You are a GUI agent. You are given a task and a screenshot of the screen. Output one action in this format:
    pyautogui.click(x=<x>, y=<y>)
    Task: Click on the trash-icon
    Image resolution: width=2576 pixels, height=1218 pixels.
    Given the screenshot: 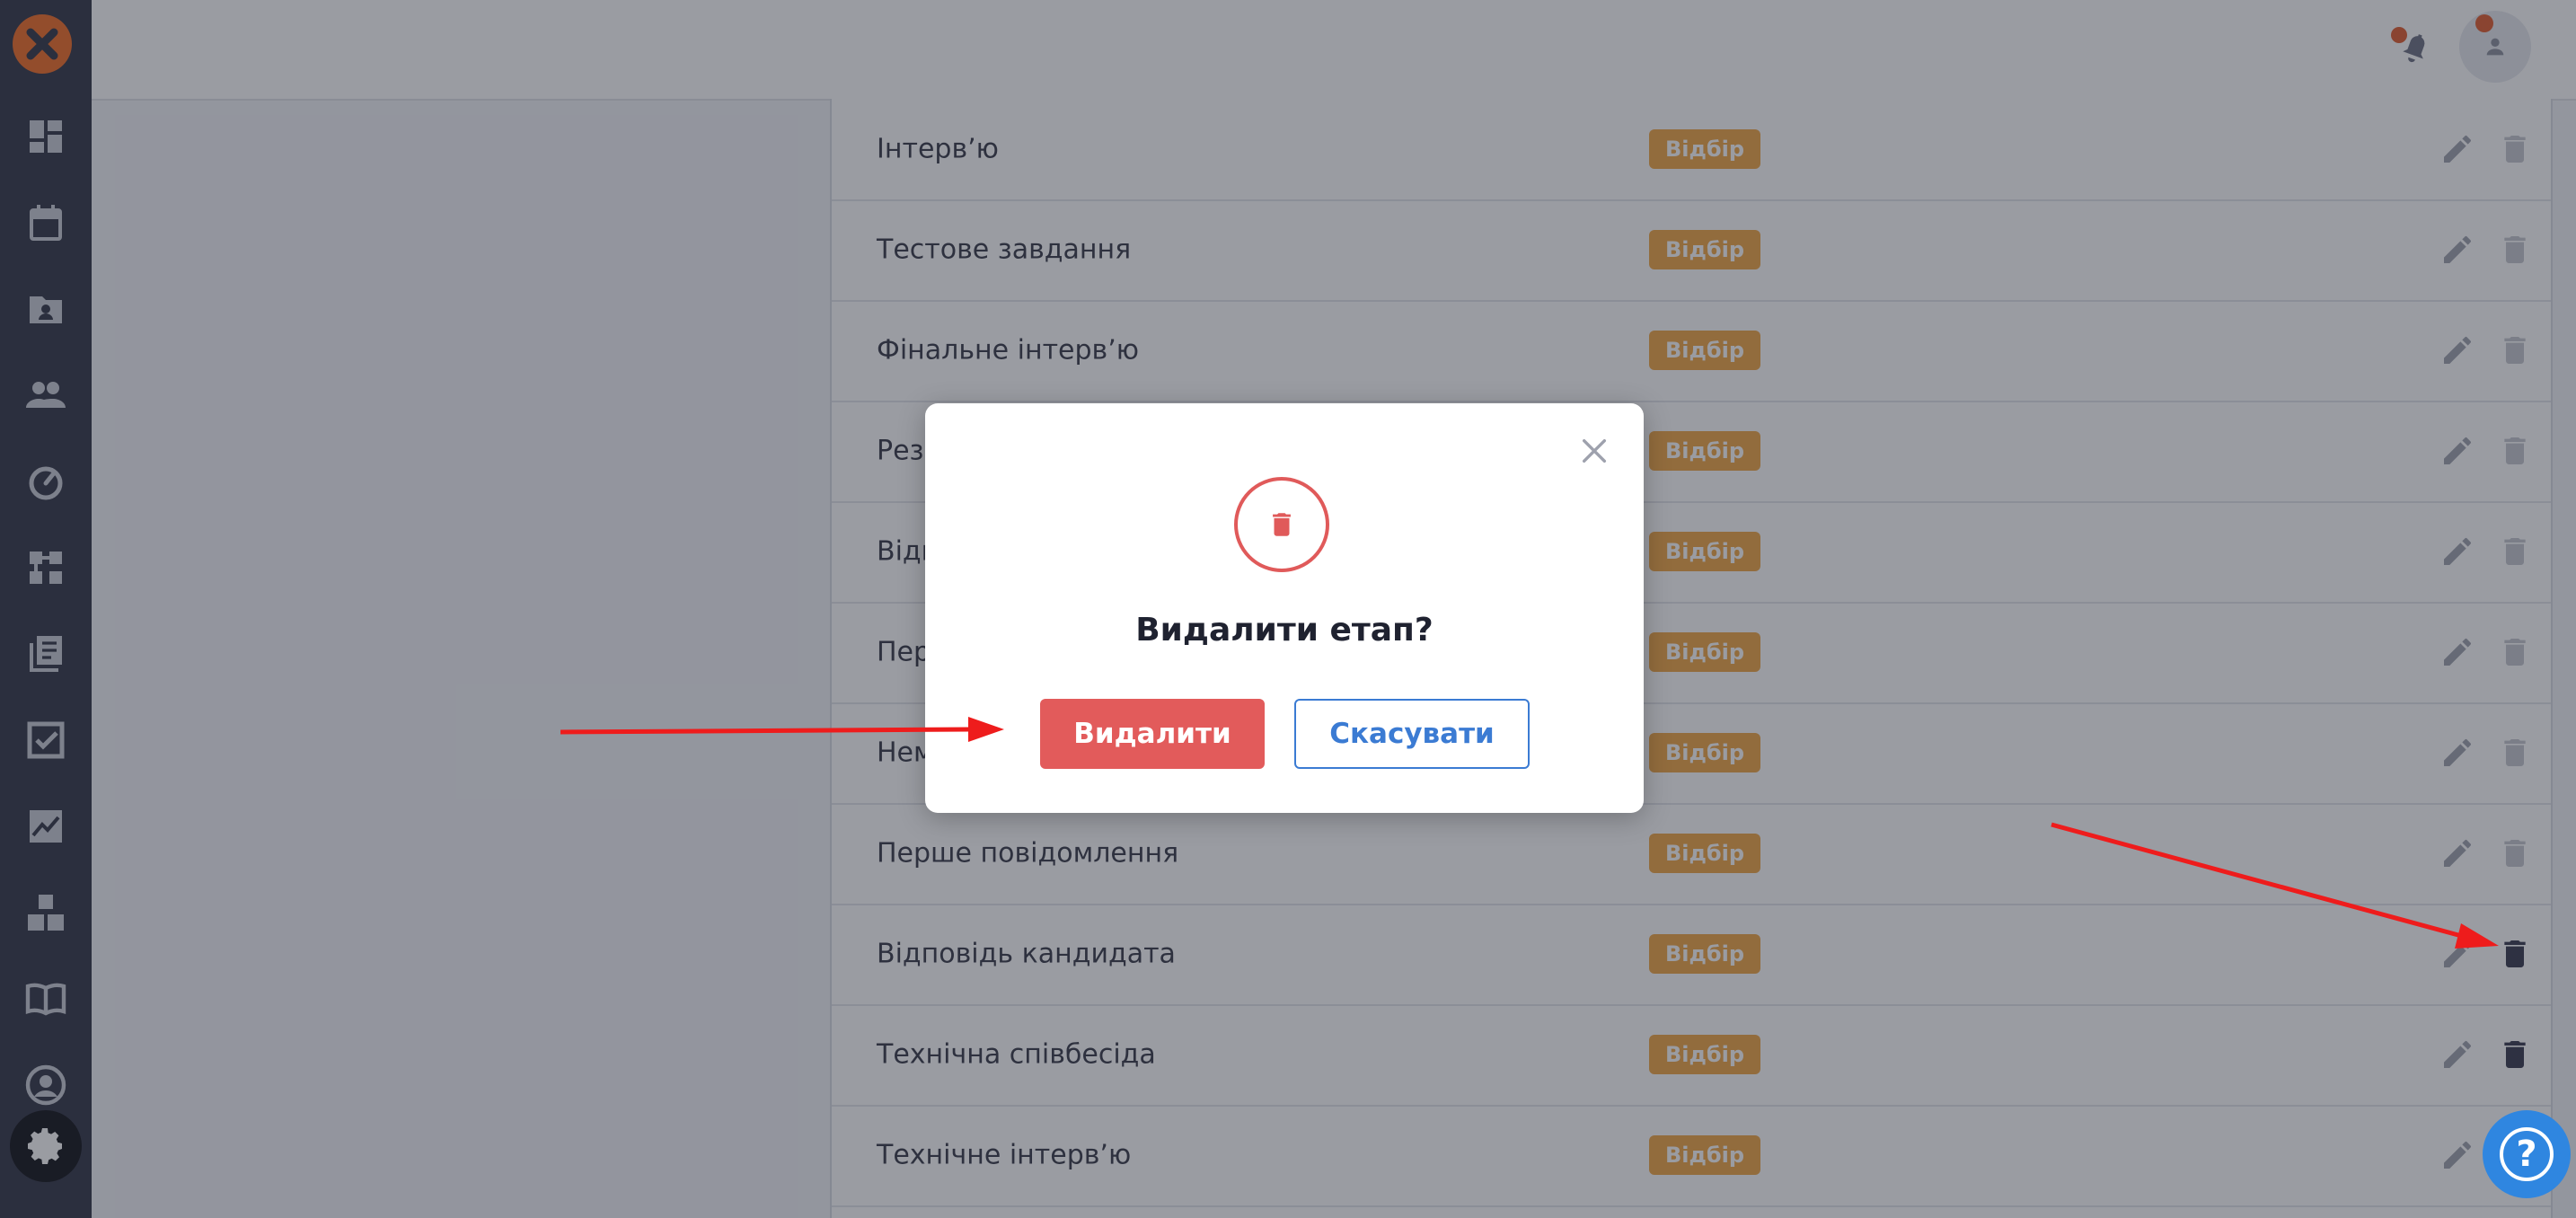 What is the action you would take?
    pyautogui.click(x=1282, y=524)
    